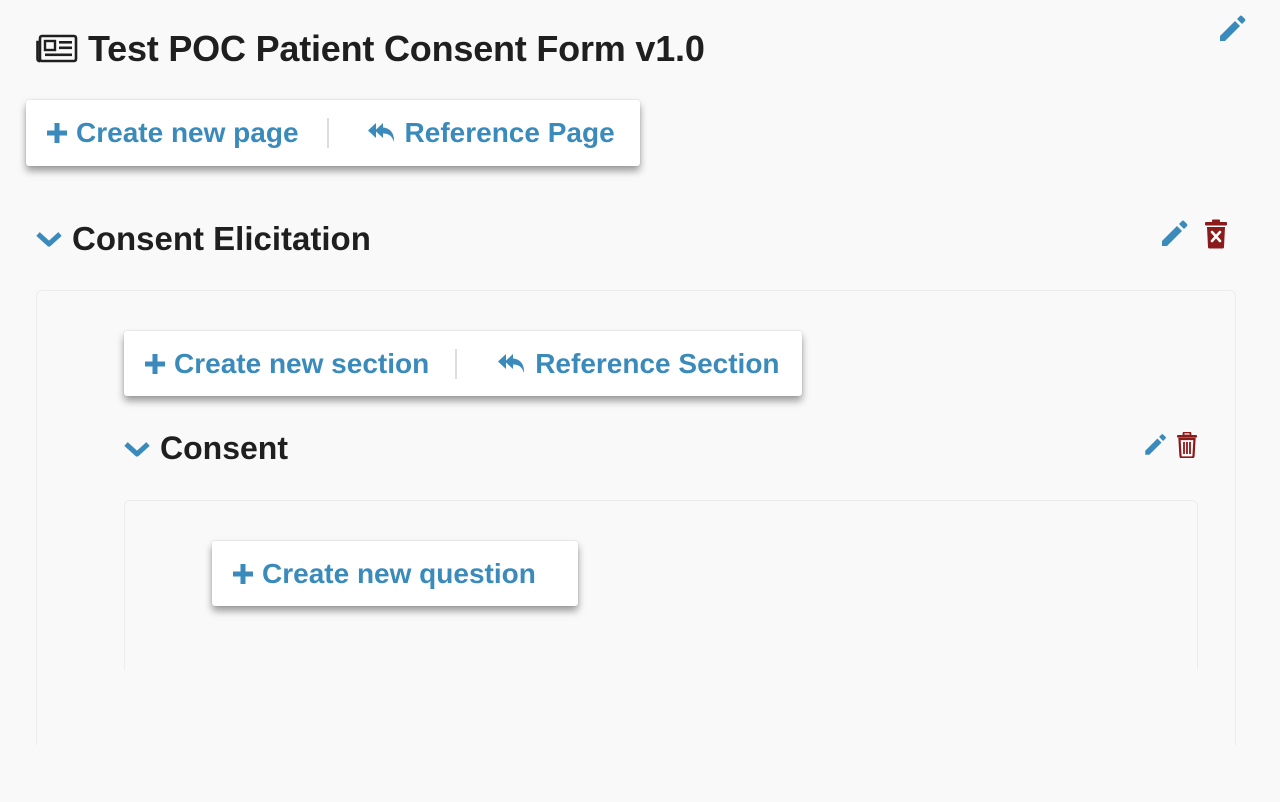 The height and width of the screenshot is (802, 1280). What do you see at coordinates (302, 363) in the screenshot?
I see `create-new-section-label: Create new section` at bounding box center [302, 363].